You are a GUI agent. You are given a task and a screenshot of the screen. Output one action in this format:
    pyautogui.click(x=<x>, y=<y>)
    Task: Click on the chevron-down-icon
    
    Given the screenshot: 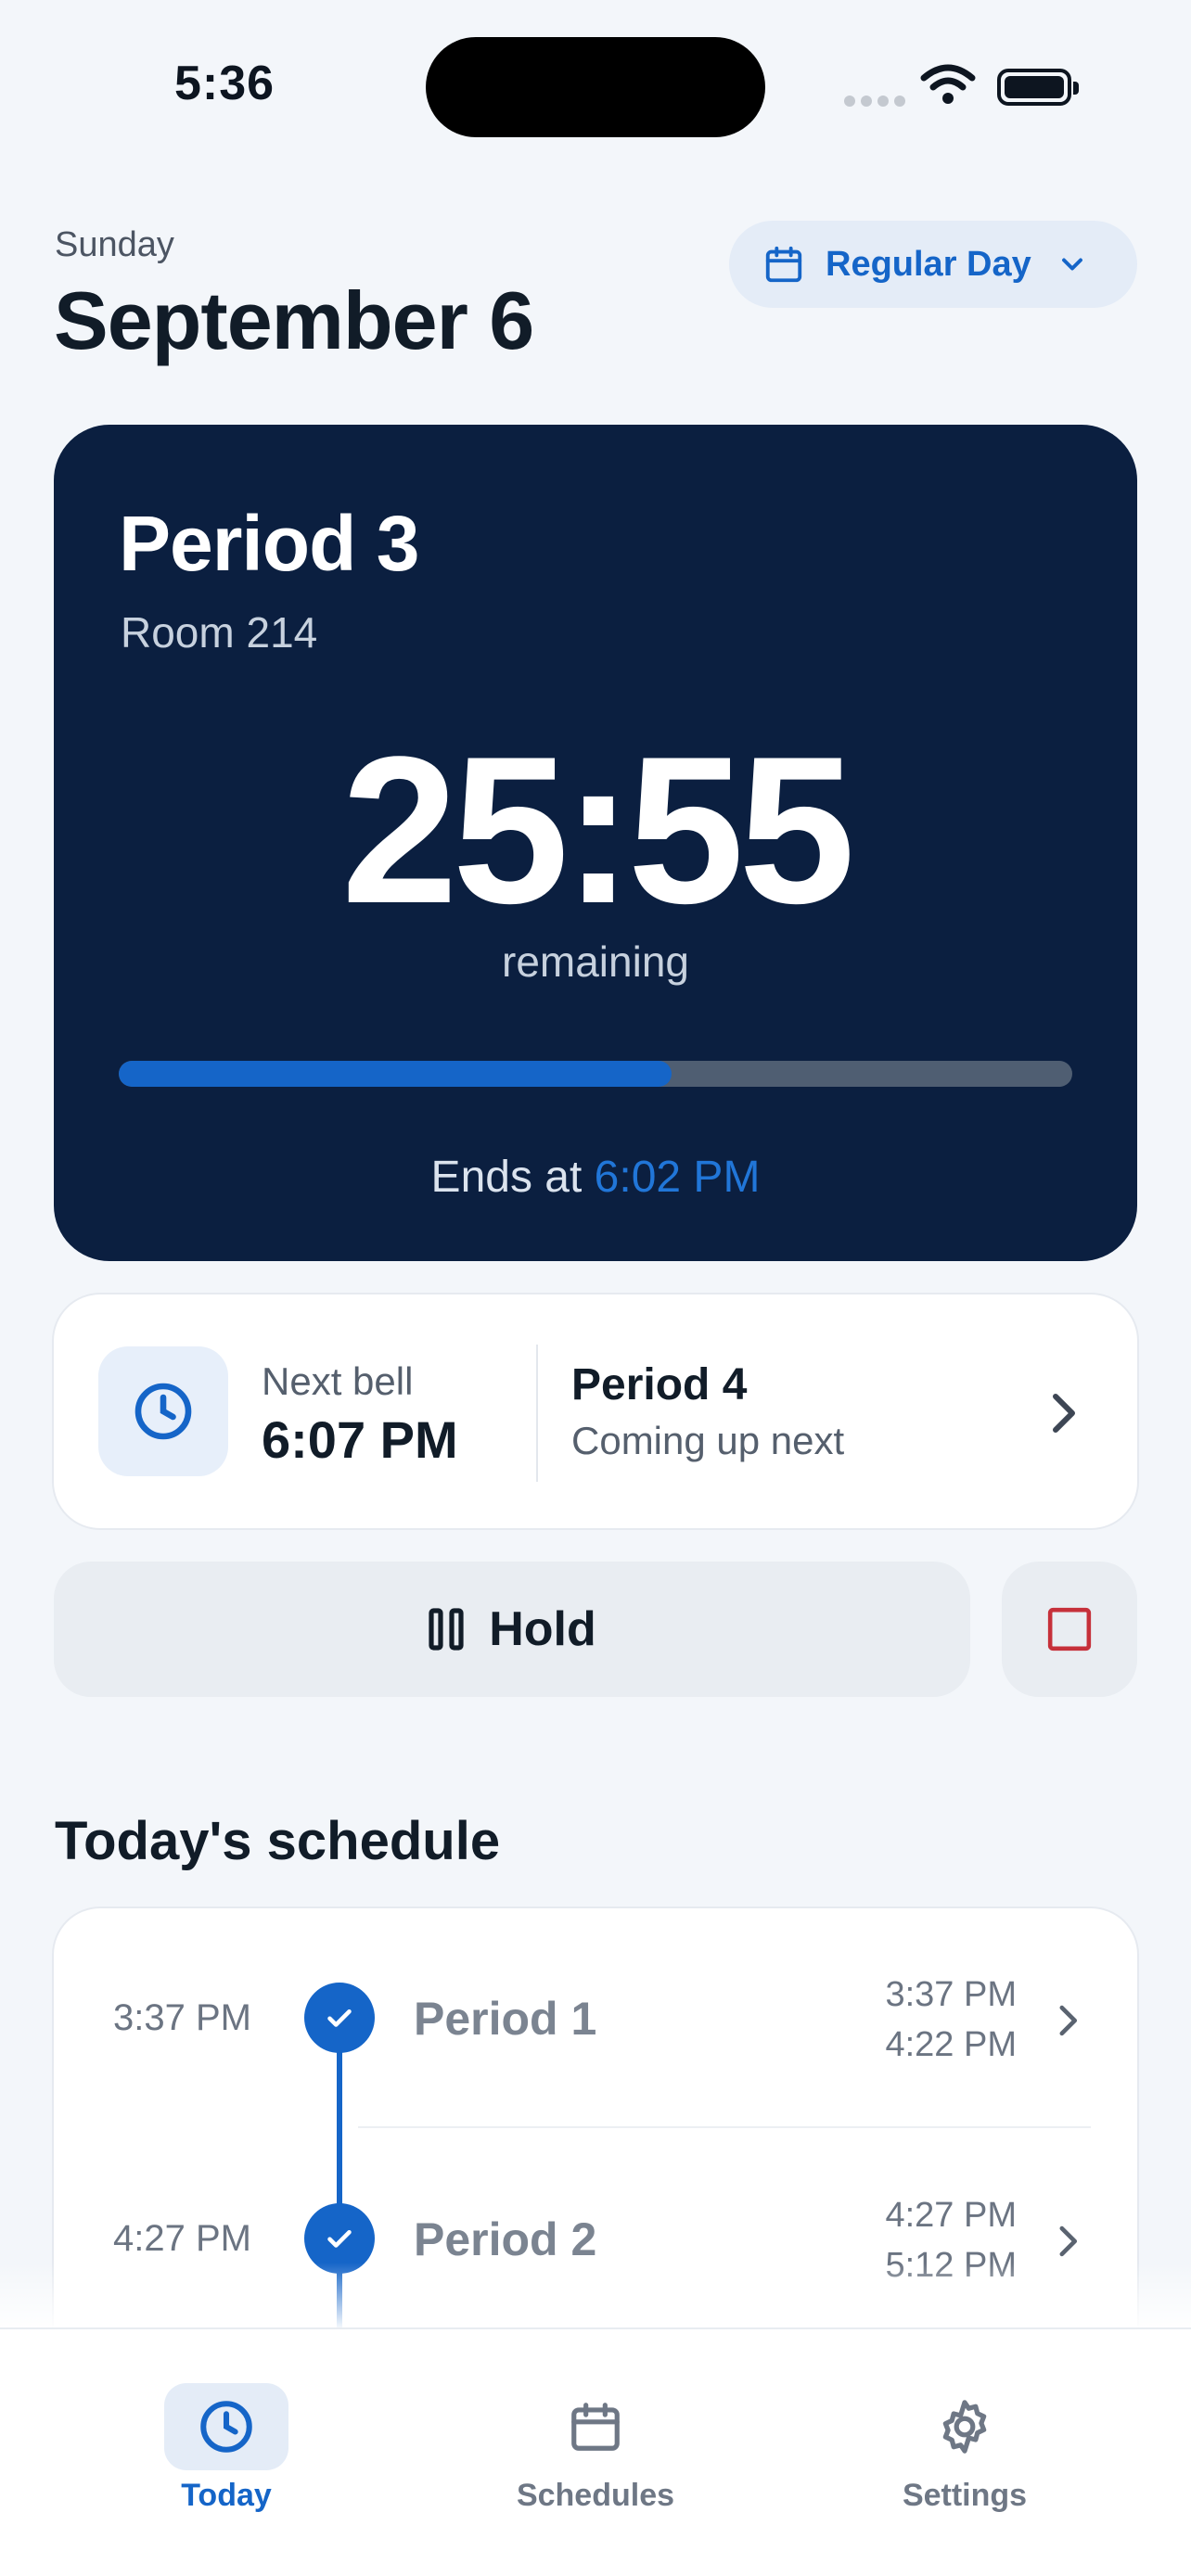 What is the action you would take?
    pyautogui.click(x=1071, y=264)
    